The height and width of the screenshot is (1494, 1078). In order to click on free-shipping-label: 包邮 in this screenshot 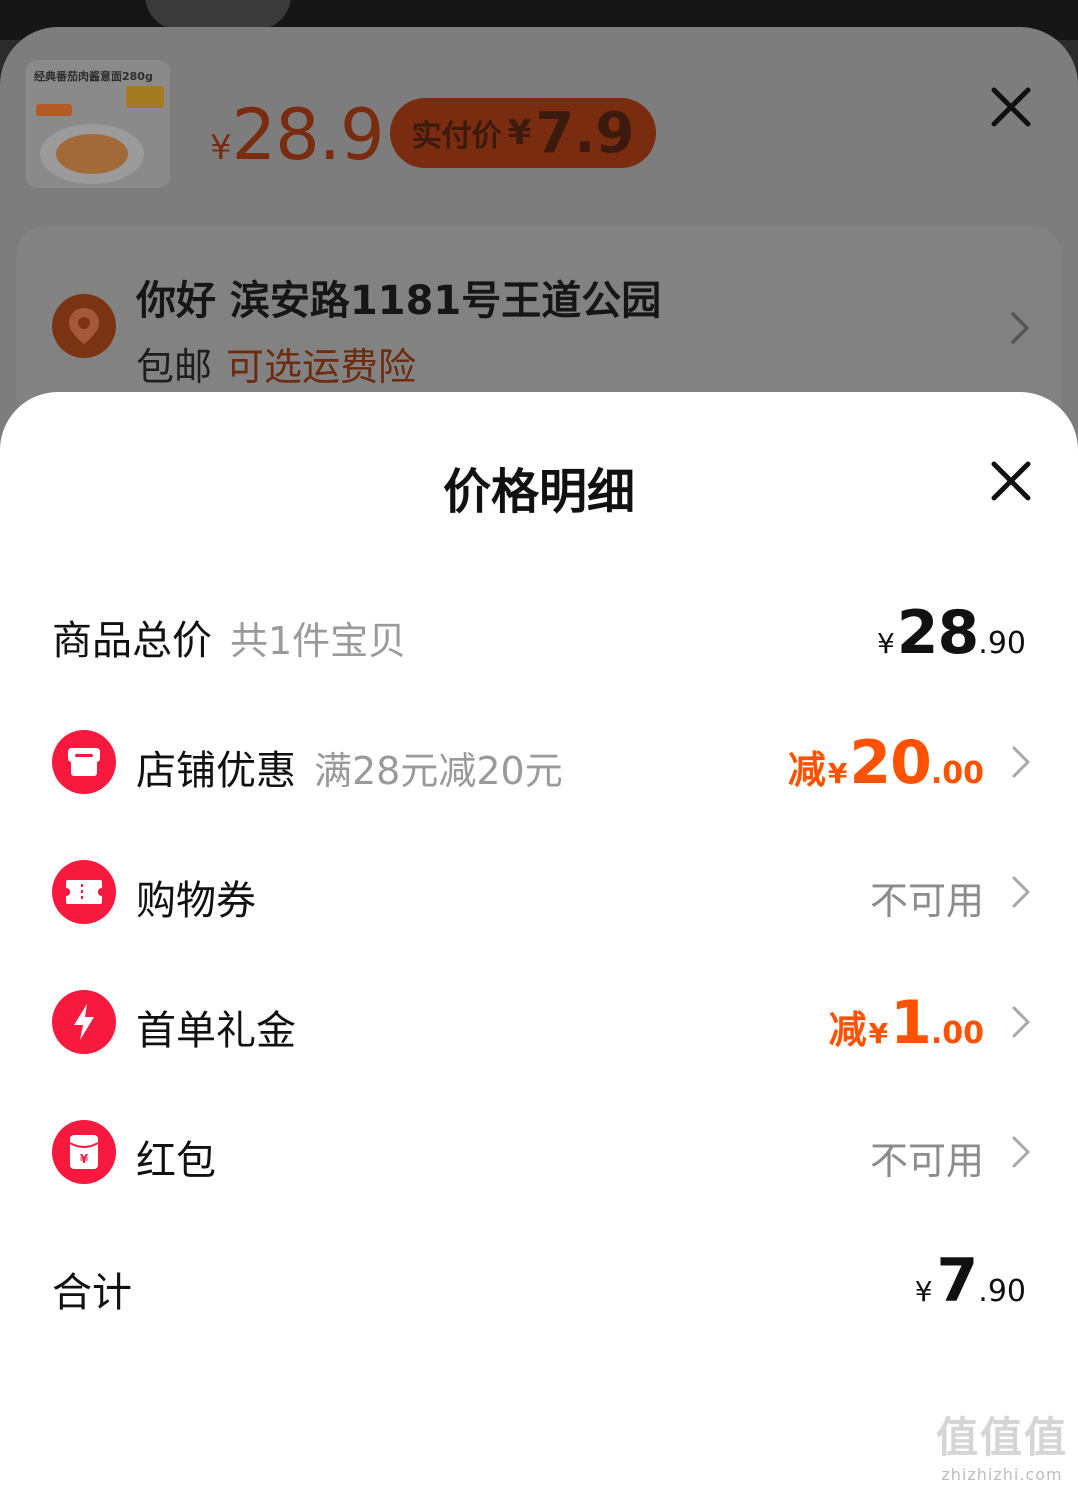, I will do `click(174, 367)`.